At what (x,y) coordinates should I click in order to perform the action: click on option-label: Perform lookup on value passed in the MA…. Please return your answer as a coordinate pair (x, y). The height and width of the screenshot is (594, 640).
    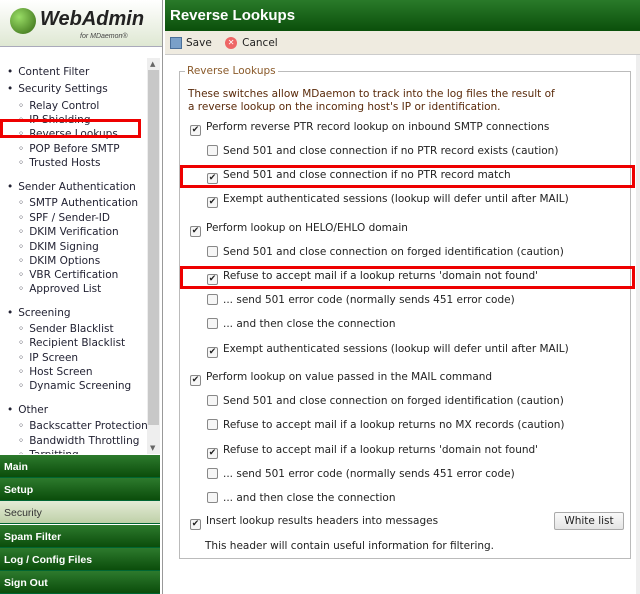
    Looking at the image, I should click on (349, 377).